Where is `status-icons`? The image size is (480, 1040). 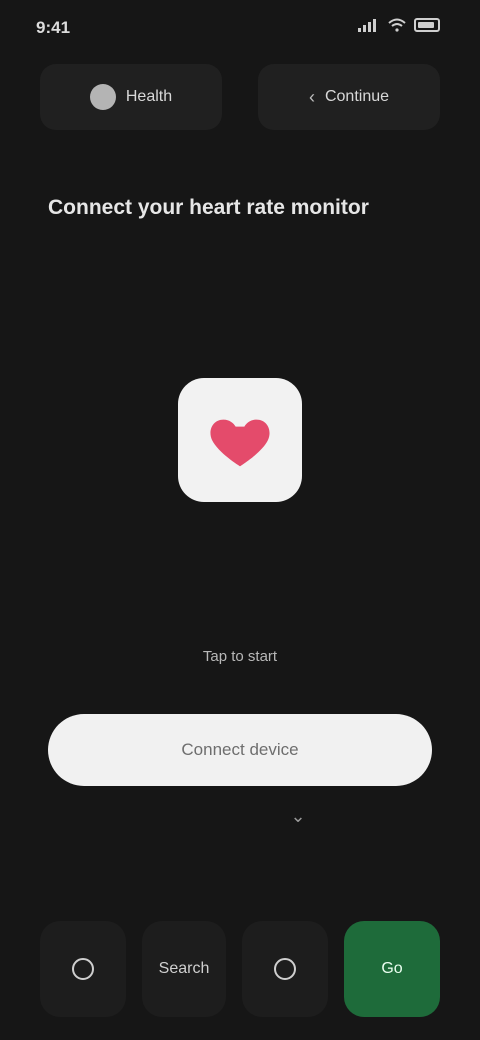 status-icons is located at coordinates (399, 25).